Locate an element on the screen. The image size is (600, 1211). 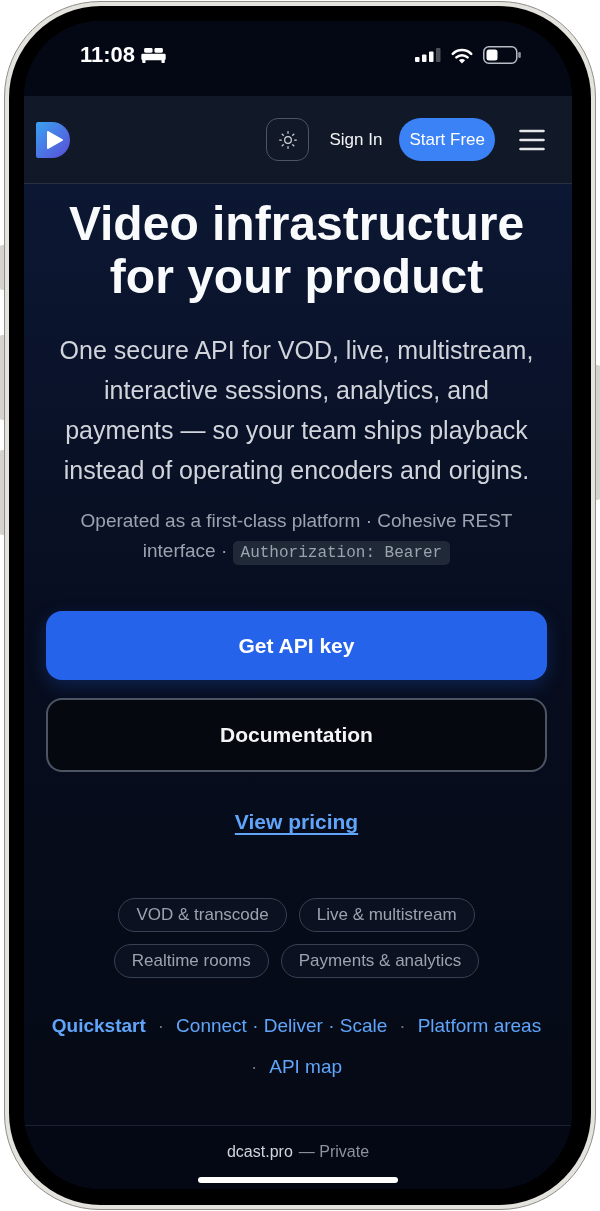
phone-side-key is located at coordinates (2, 267).